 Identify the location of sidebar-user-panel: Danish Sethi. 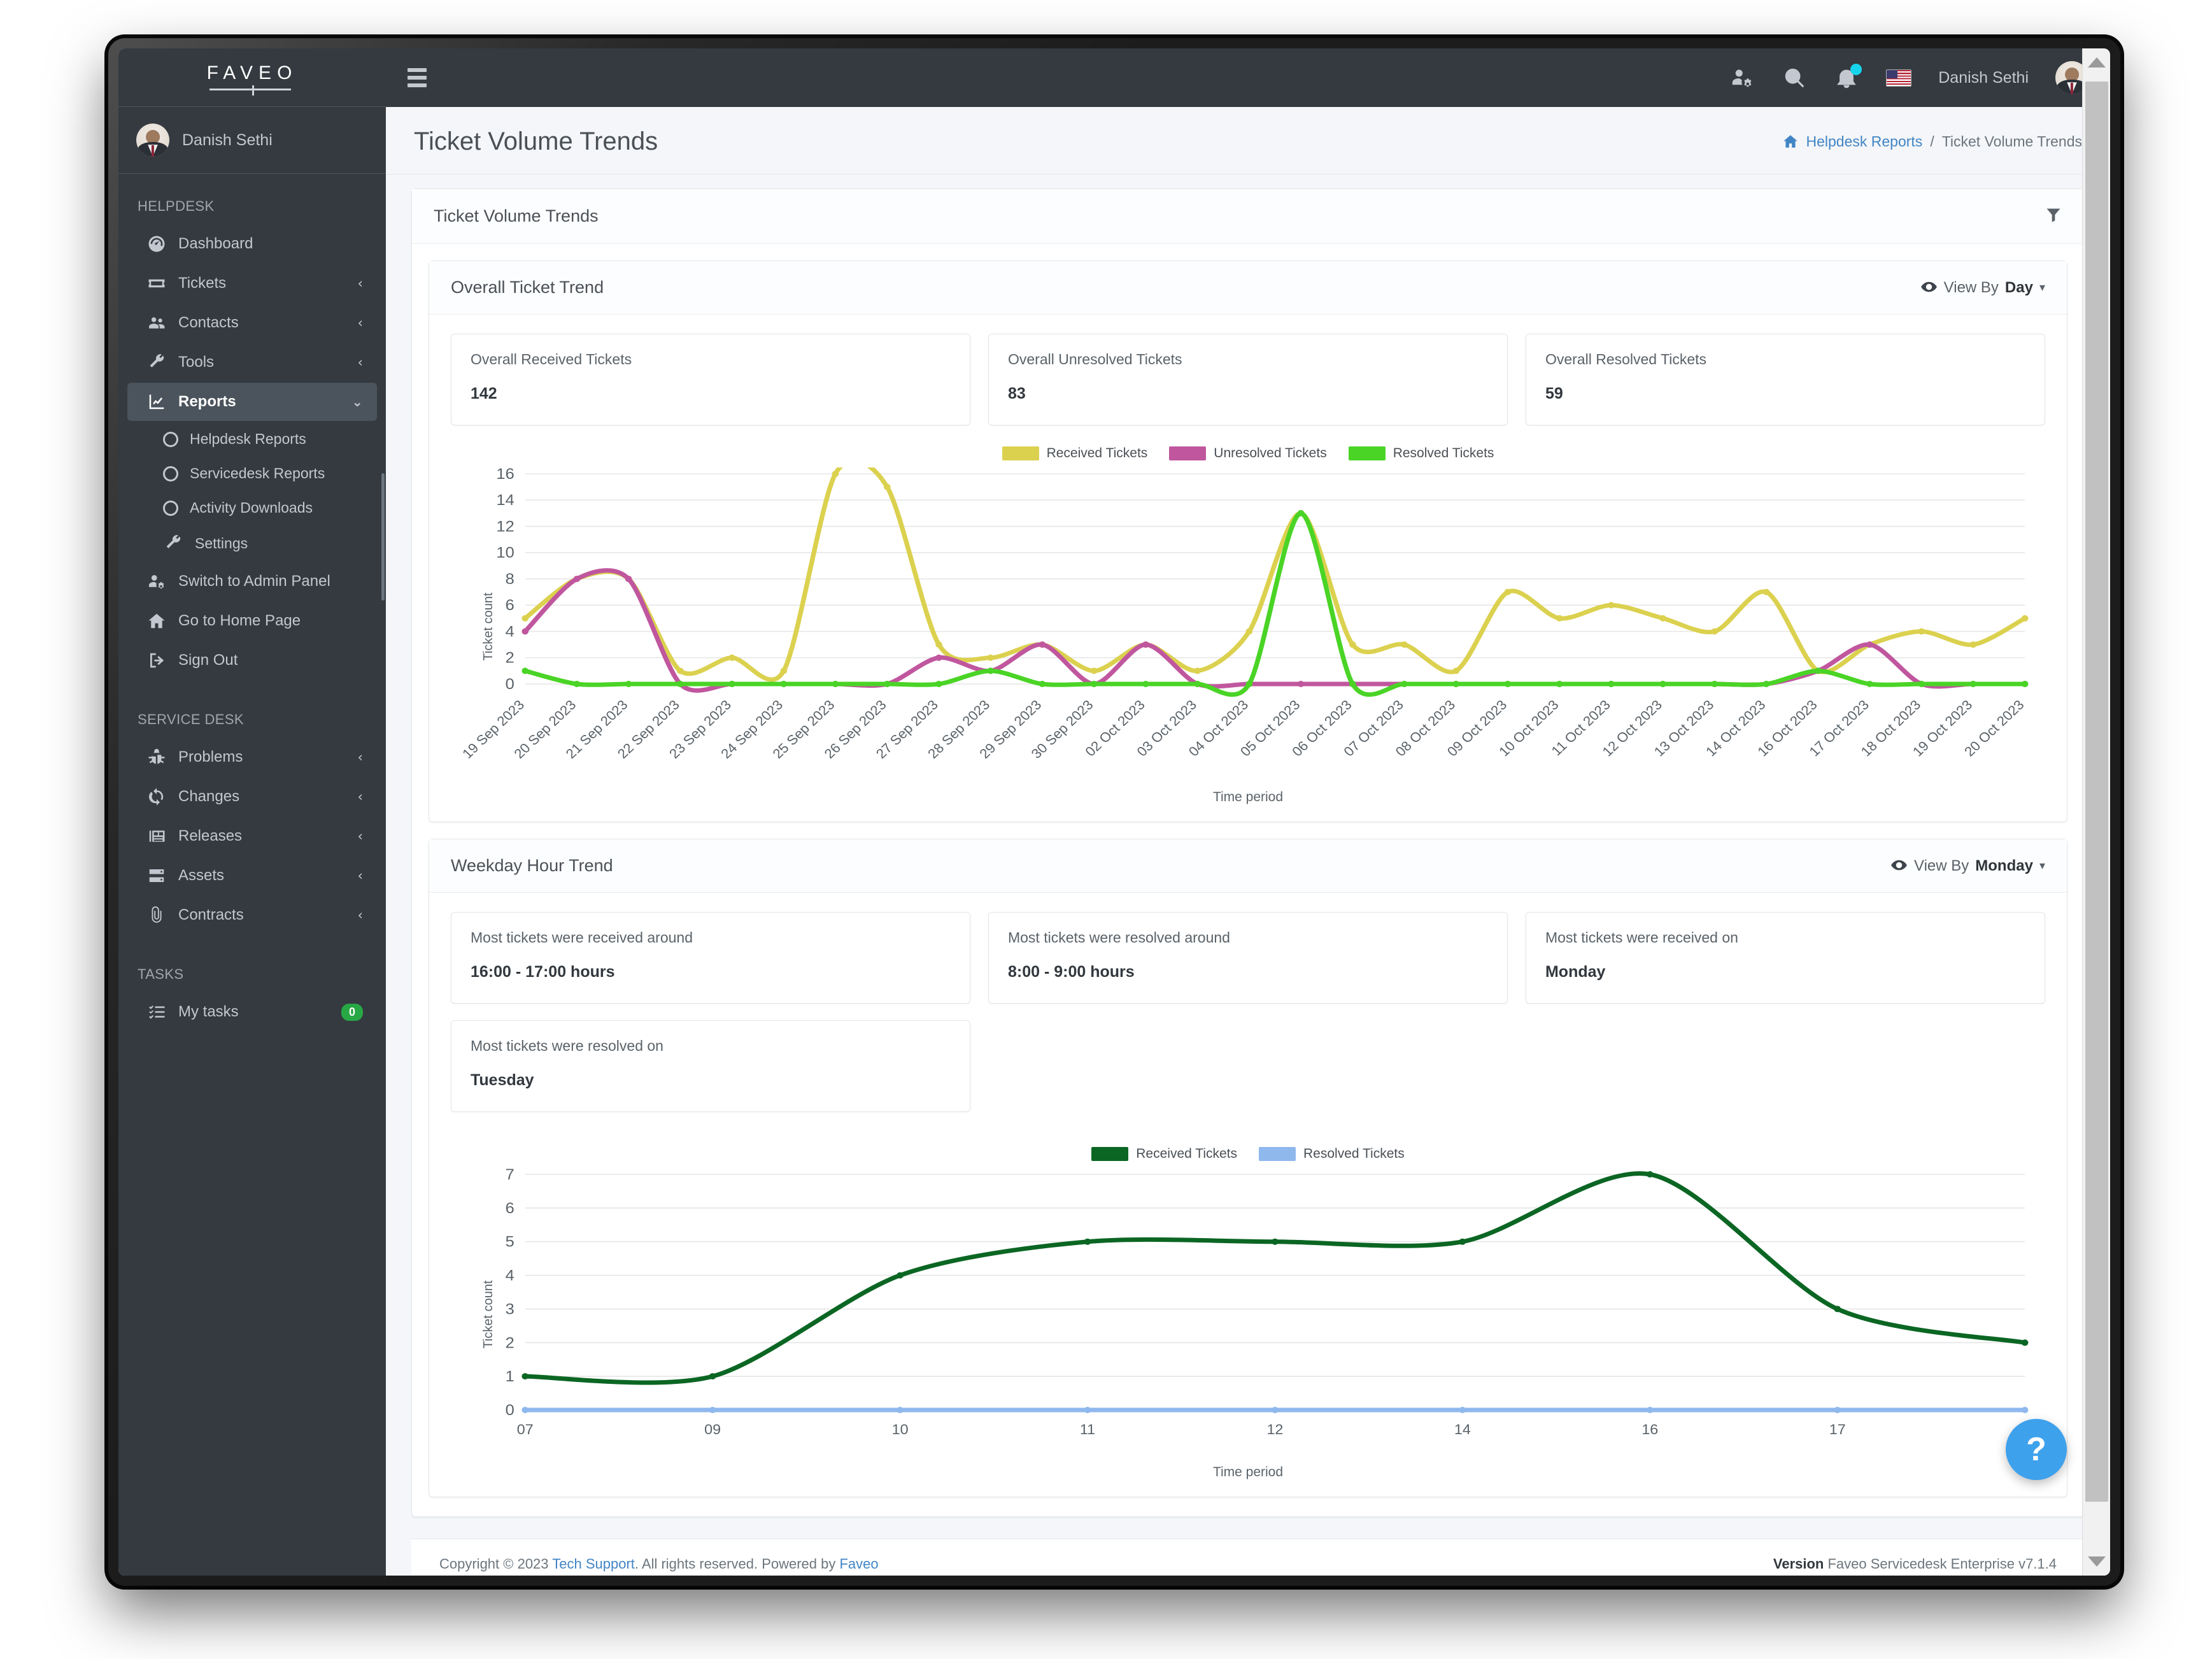
(252, 140).